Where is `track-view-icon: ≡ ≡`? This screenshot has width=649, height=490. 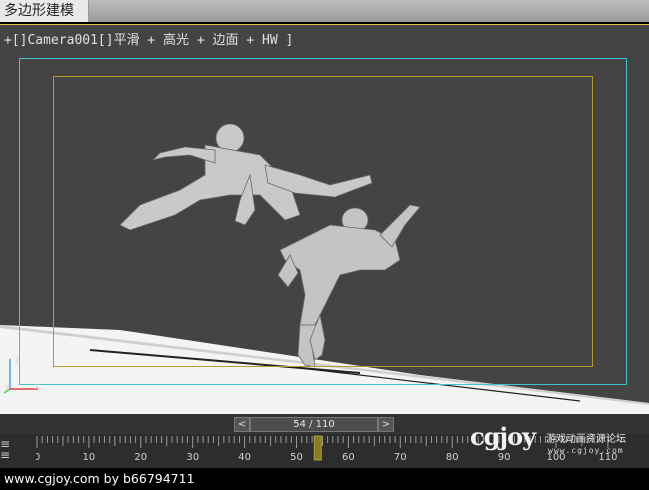 track-view-icon: ≡ ≡ is located at coordinates (8, 449).